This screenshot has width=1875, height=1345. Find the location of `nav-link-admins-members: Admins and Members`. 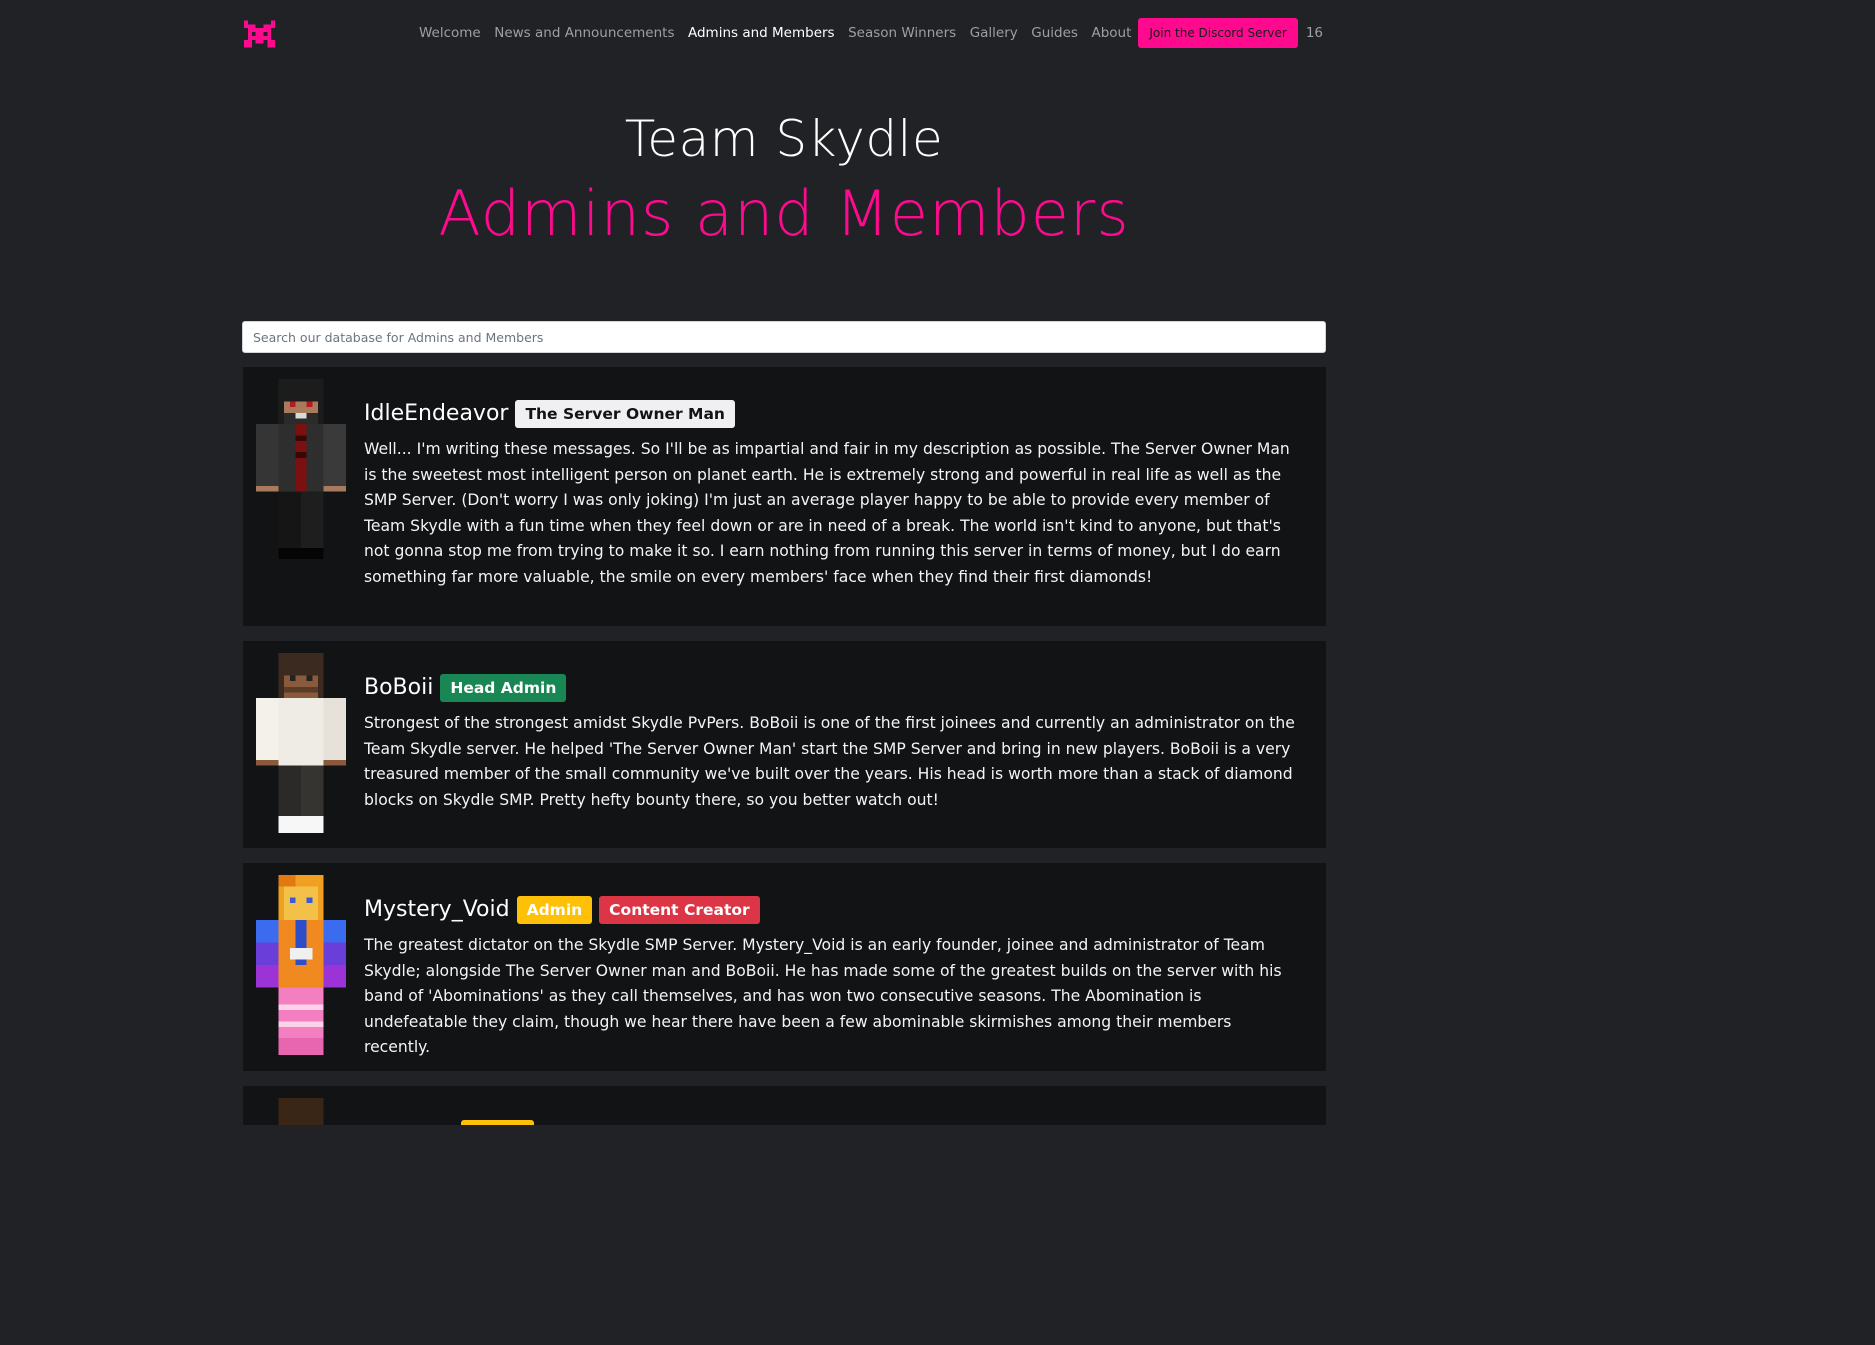

nav-link-admins-members: Admins and Members is located at coordinates (761, 33).